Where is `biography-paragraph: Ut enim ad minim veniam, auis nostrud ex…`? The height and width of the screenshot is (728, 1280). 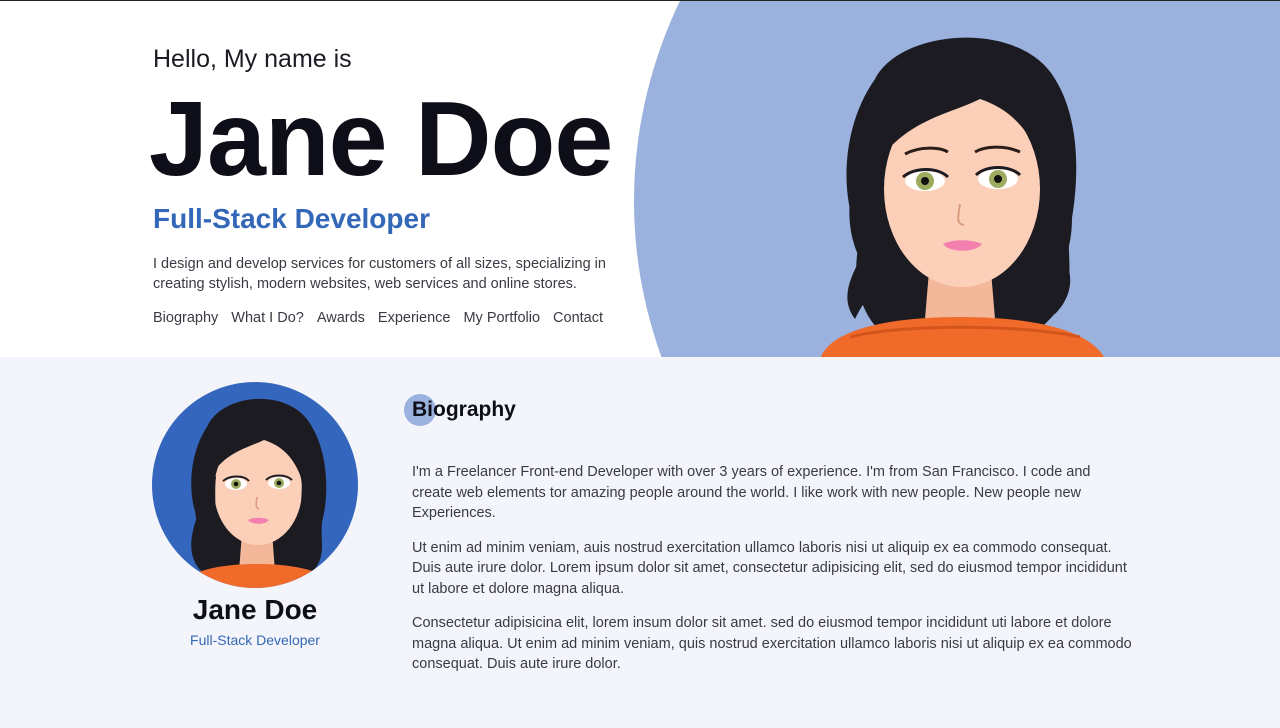 biography-paragraph: Ut enim ad minim veniam, auis nostrud ex… is located at coordinates (769, 568).